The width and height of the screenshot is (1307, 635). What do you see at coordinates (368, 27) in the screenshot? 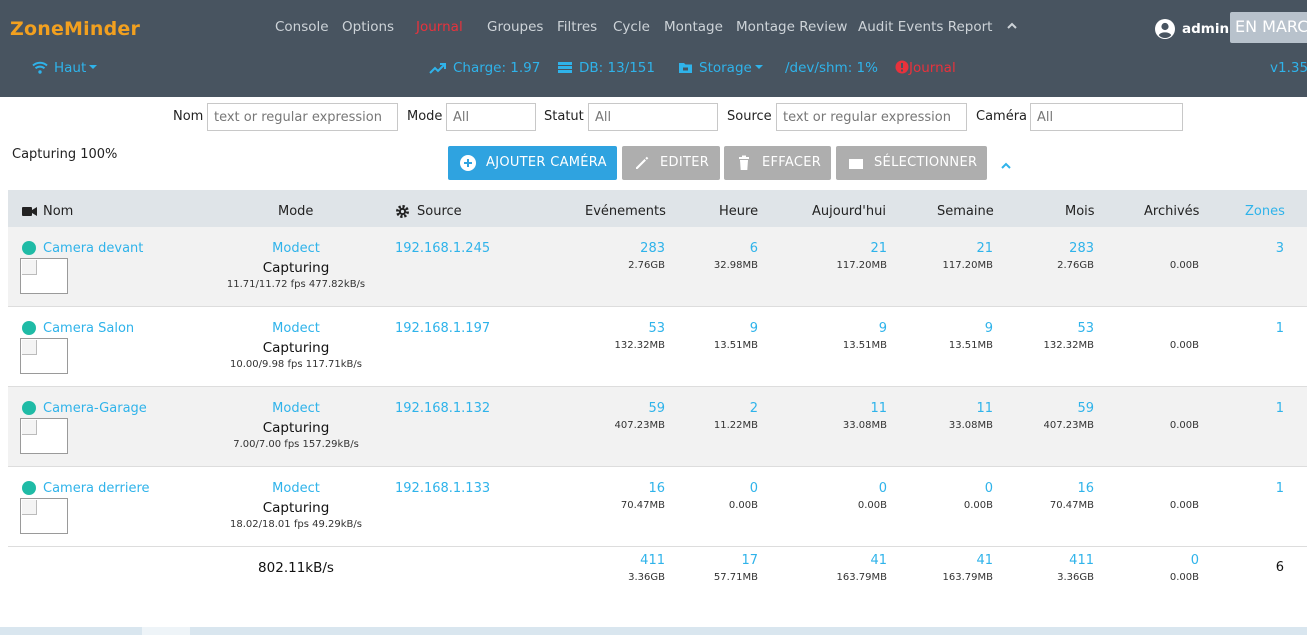
I see `nav-options: Options` at bounding box center [368, 27].